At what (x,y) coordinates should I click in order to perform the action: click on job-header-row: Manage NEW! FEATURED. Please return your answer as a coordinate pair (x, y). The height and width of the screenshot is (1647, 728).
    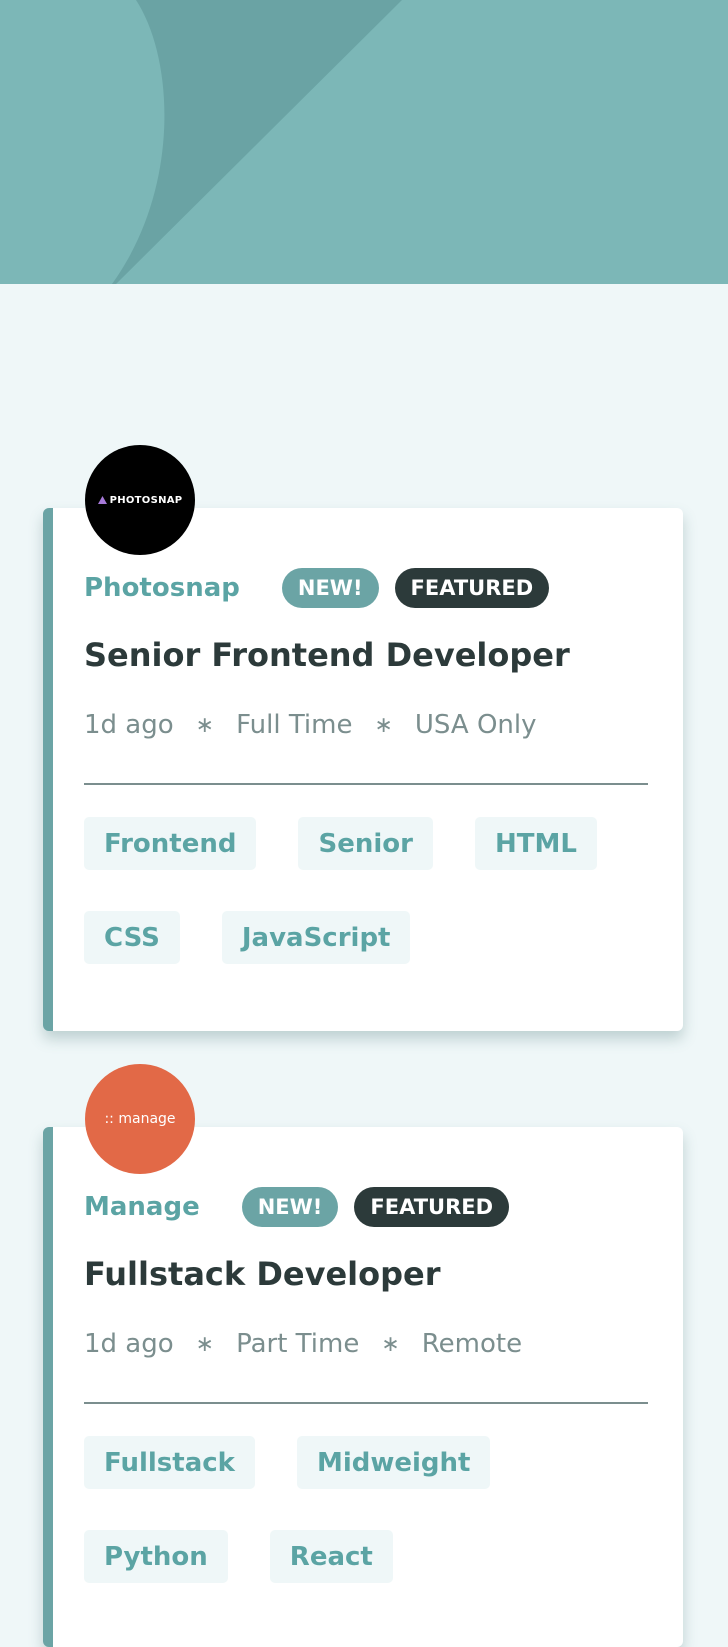
    Looking at the image, I should click on (304, 1207).